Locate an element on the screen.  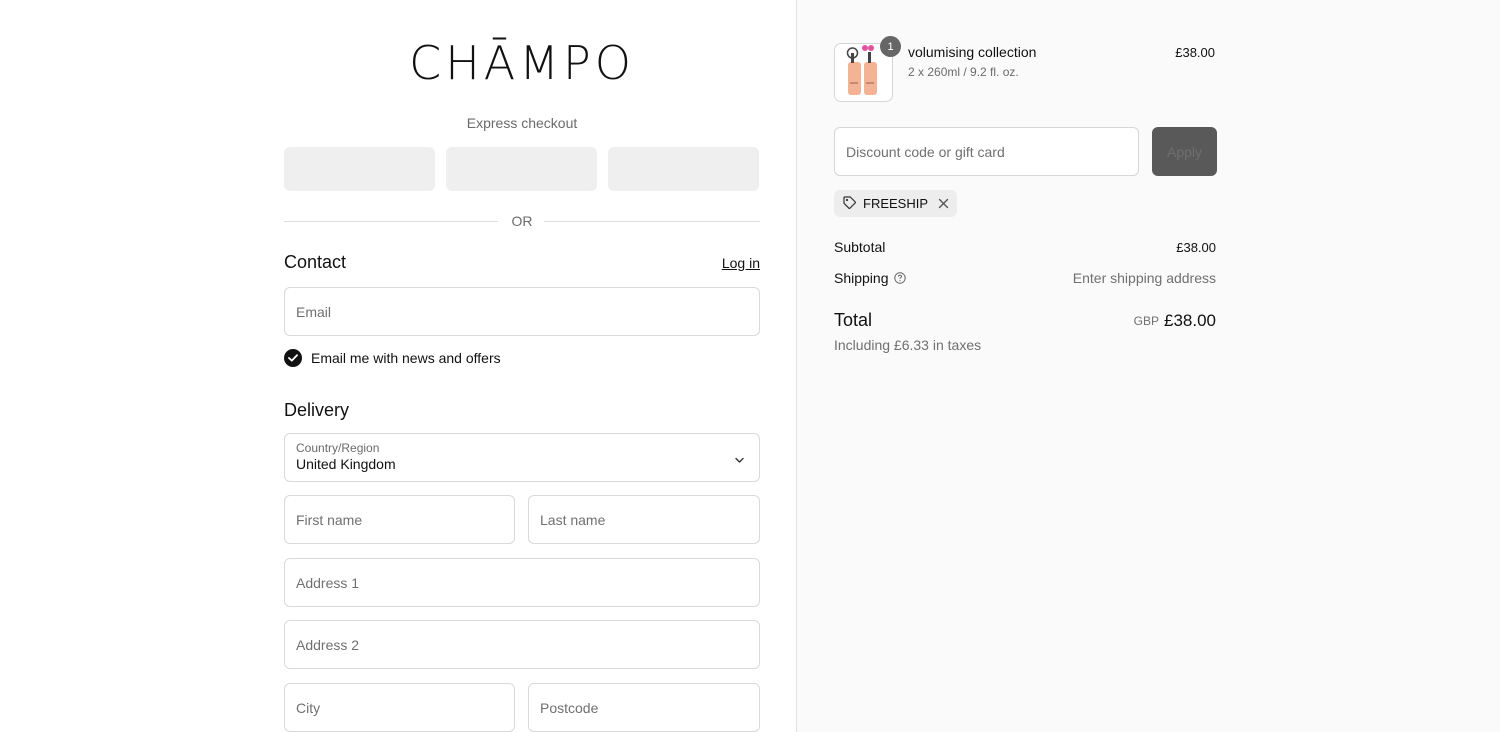
first-name-placeholder: First name is located at coordinates (329, 519).